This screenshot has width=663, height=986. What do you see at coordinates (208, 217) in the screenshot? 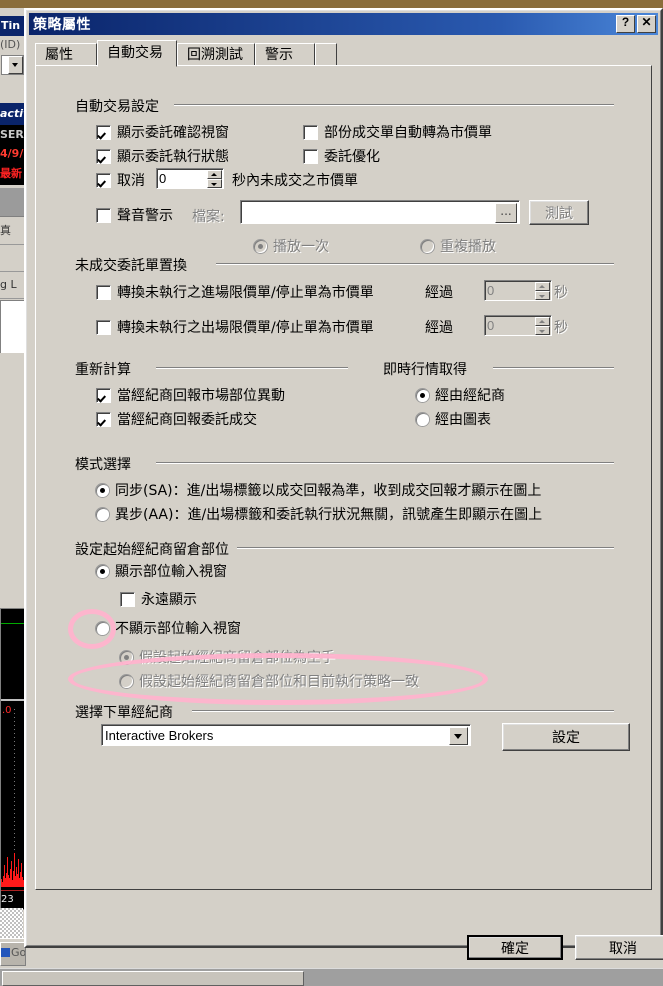
I see `sound-file-label: 檔案:` at bounding box center [208, 217].